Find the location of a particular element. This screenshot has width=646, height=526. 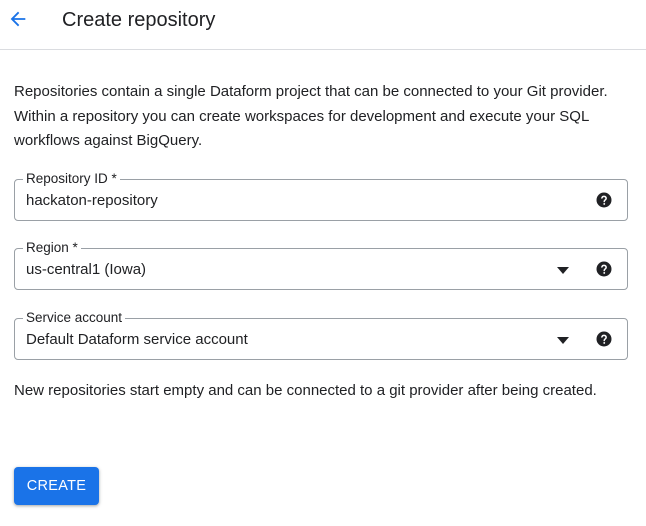

back-button is located at coordinates (18, 19).